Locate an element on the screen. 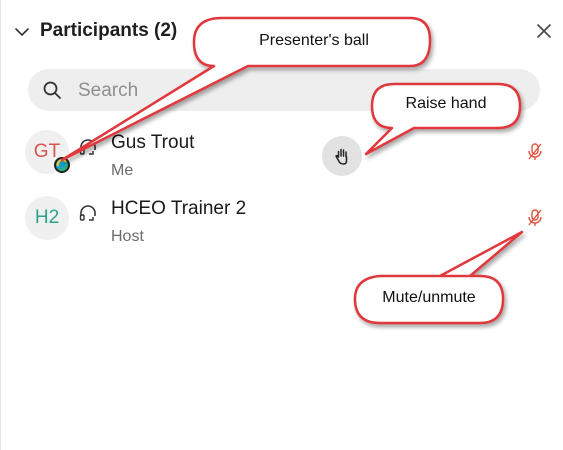  callout-label-raise-hand: Raise hand is located at coordinates (446, 103).